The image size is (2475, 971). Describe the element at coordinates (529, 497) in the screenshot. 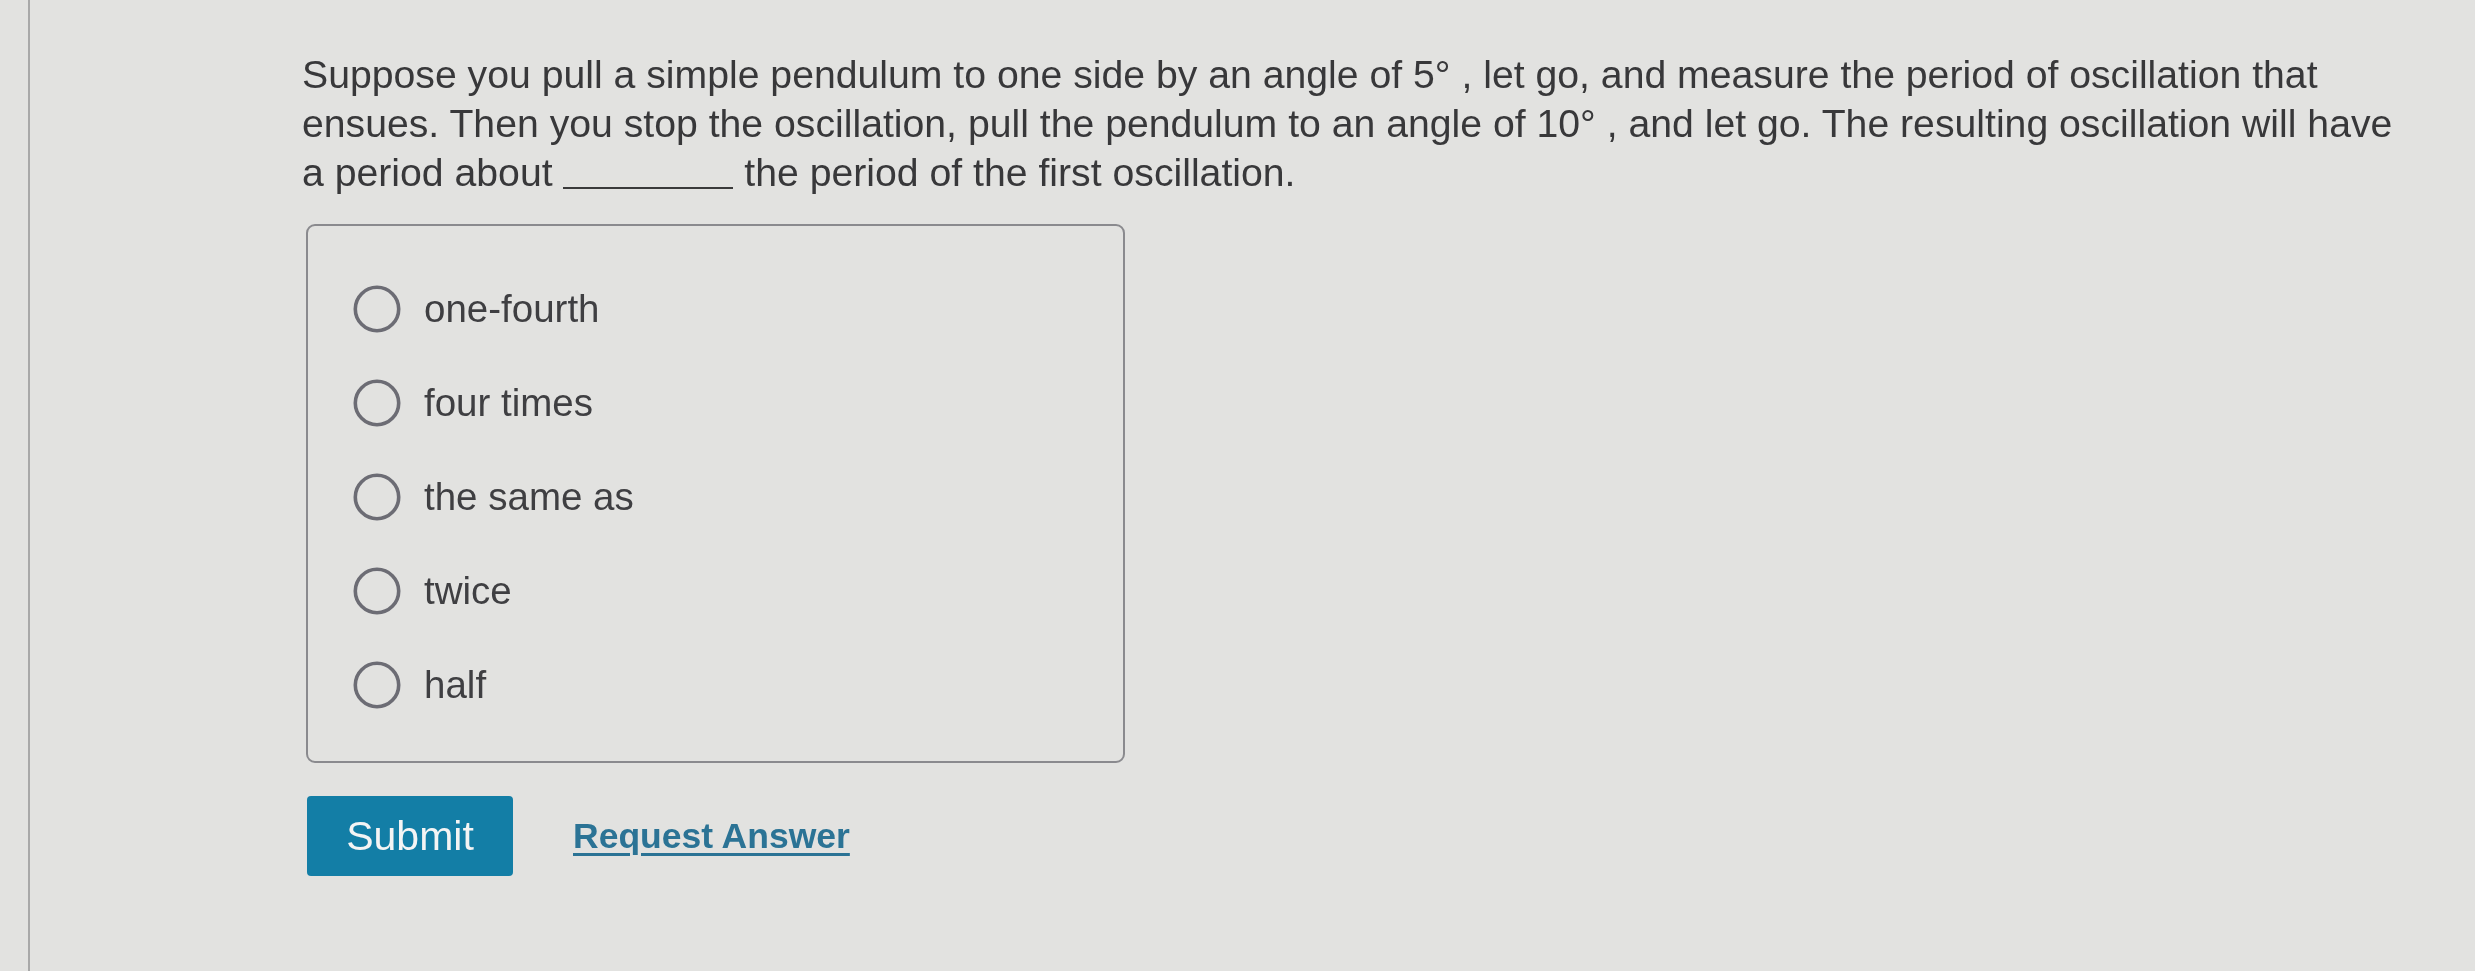

I see `option-label: the same as` at that location.